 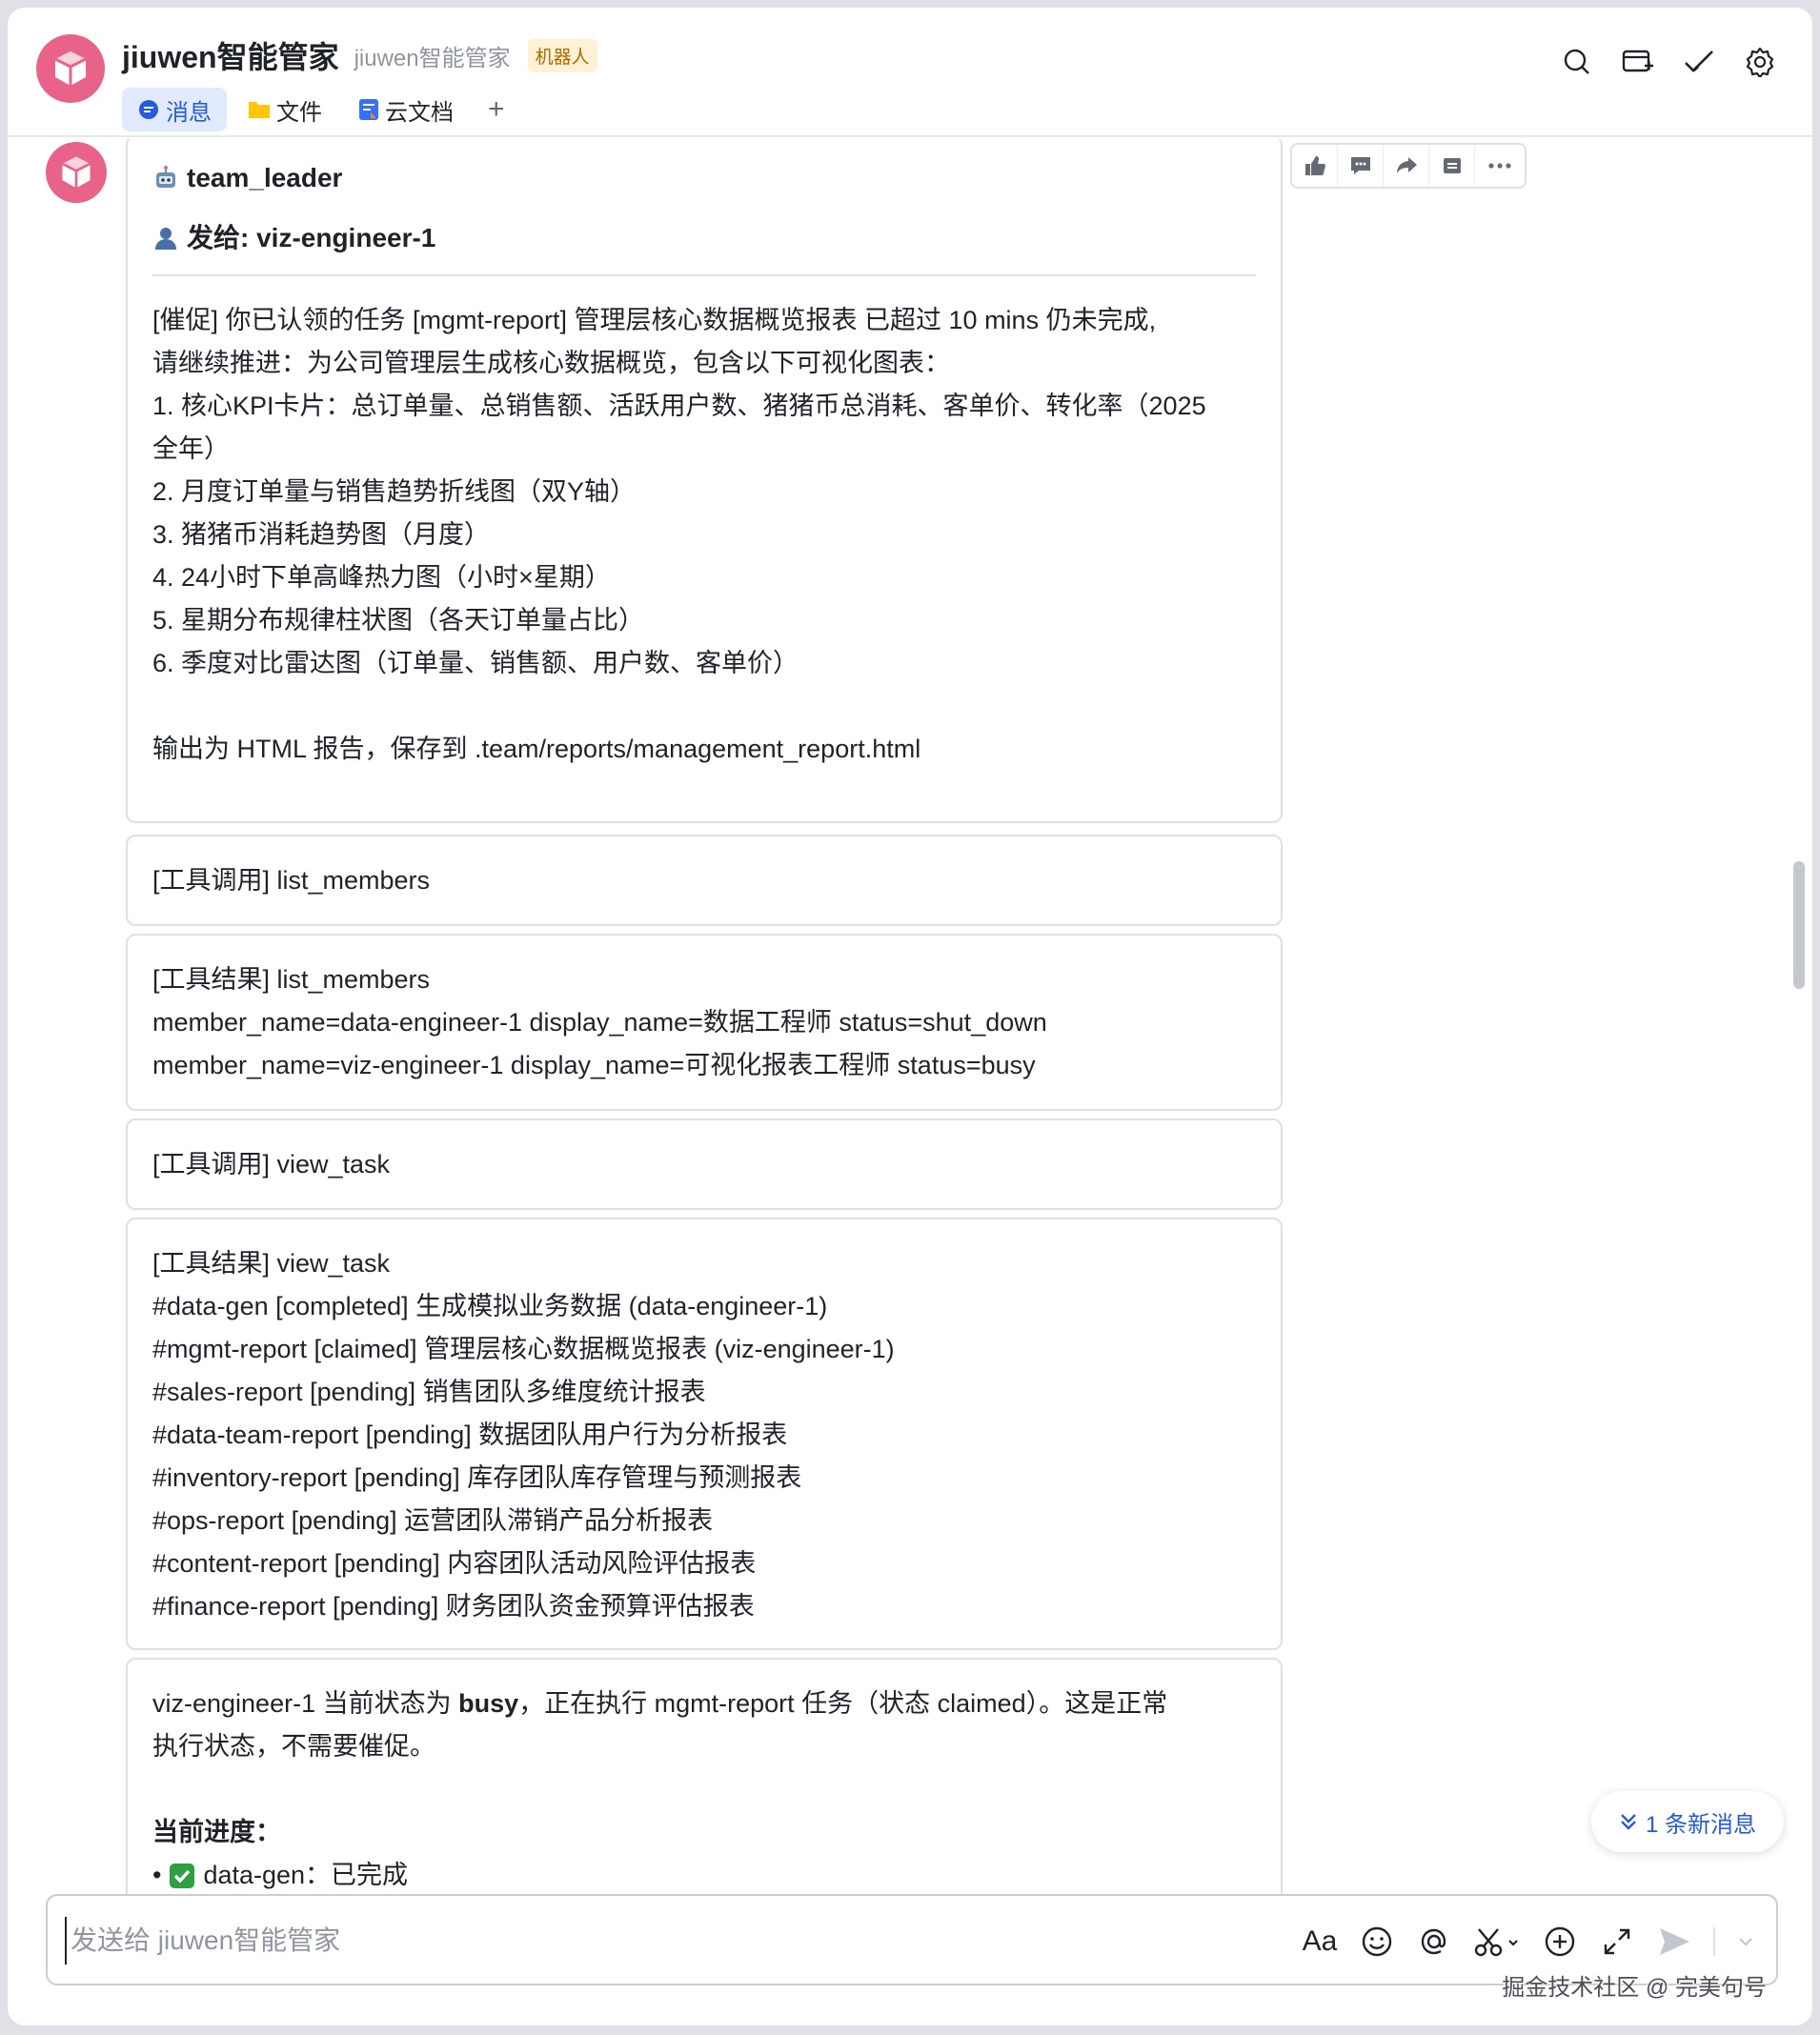 I want to click on tab-cloud-docs: 云文档, so click(x=406, y=109).